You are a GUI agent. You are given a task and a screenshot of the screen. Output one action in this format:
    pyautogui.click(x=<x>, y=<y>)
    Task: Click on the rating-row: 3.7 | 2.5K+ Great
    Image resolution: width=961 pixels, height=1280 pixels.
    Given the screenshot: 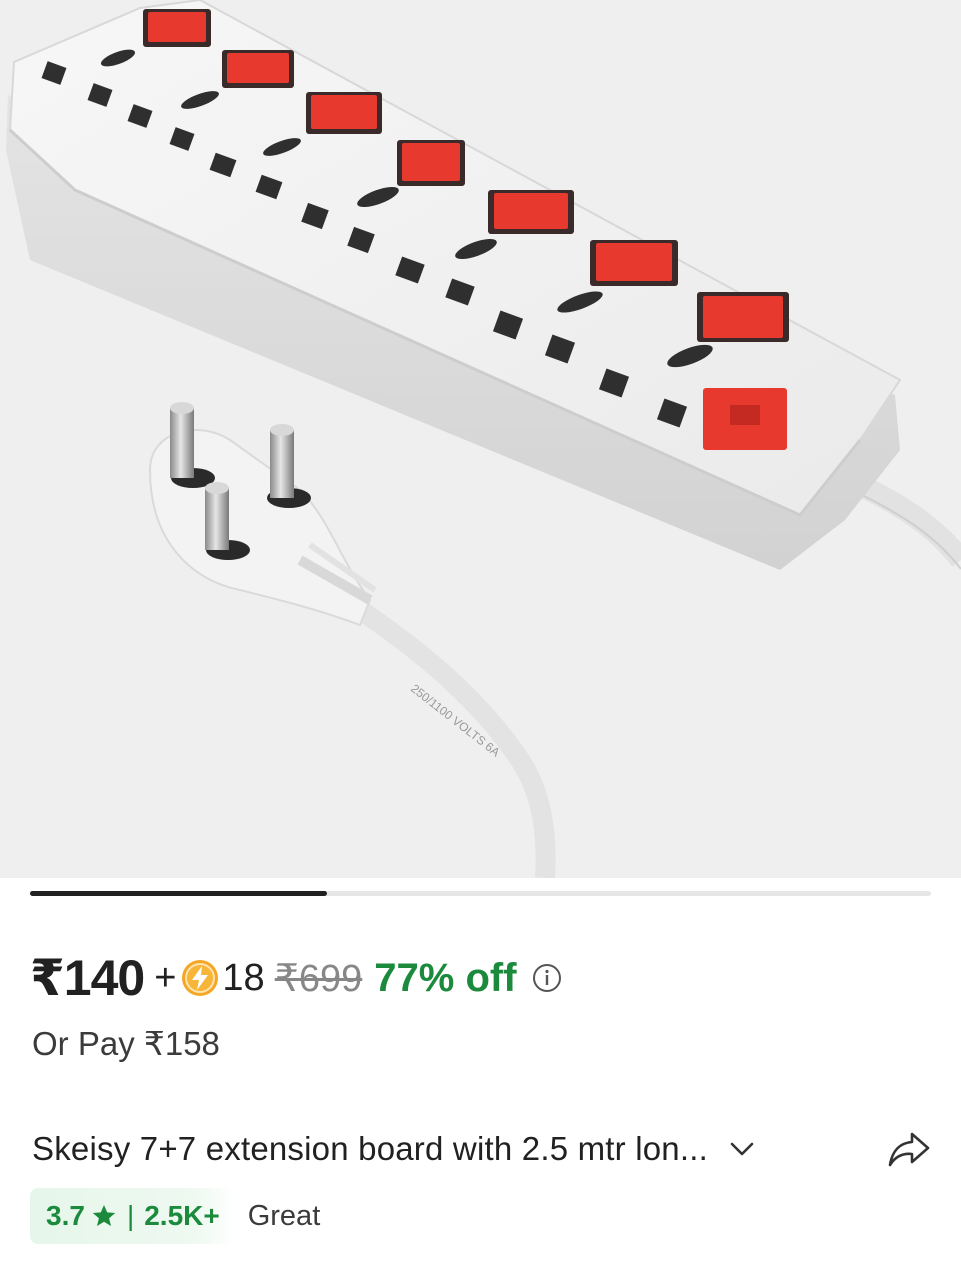 What is the action you would take?
    pyautogui.click(x=175, y=1216)
    